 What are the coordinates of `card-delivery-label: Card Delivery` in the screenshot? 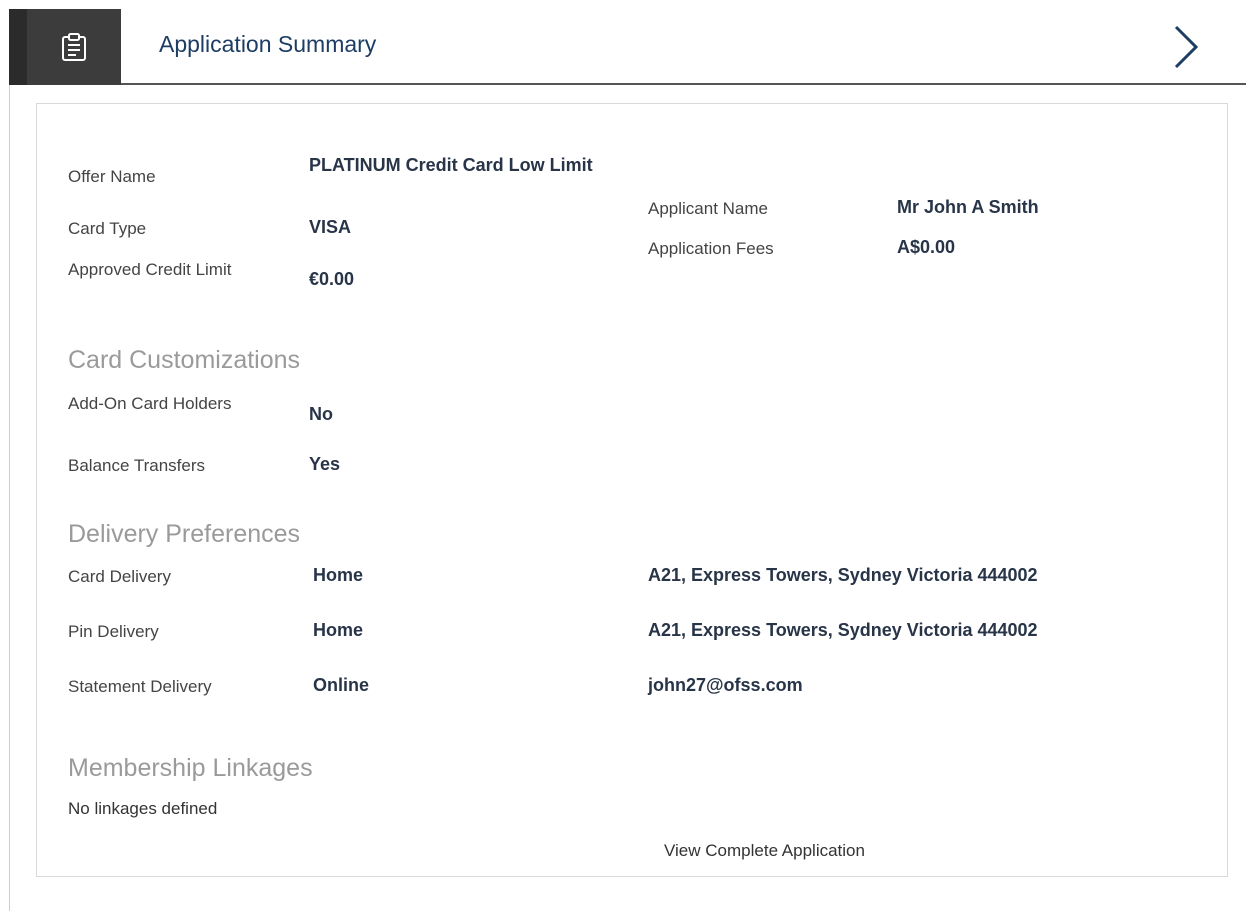 It's located at (119, 576).